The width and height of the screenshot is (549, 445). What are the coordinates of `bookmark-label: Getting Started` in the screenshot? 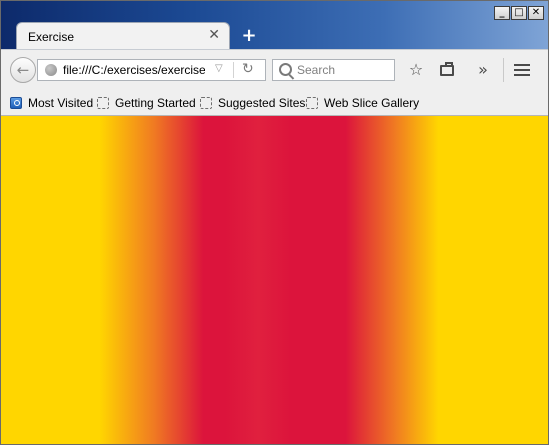 It's located at (155, 103).